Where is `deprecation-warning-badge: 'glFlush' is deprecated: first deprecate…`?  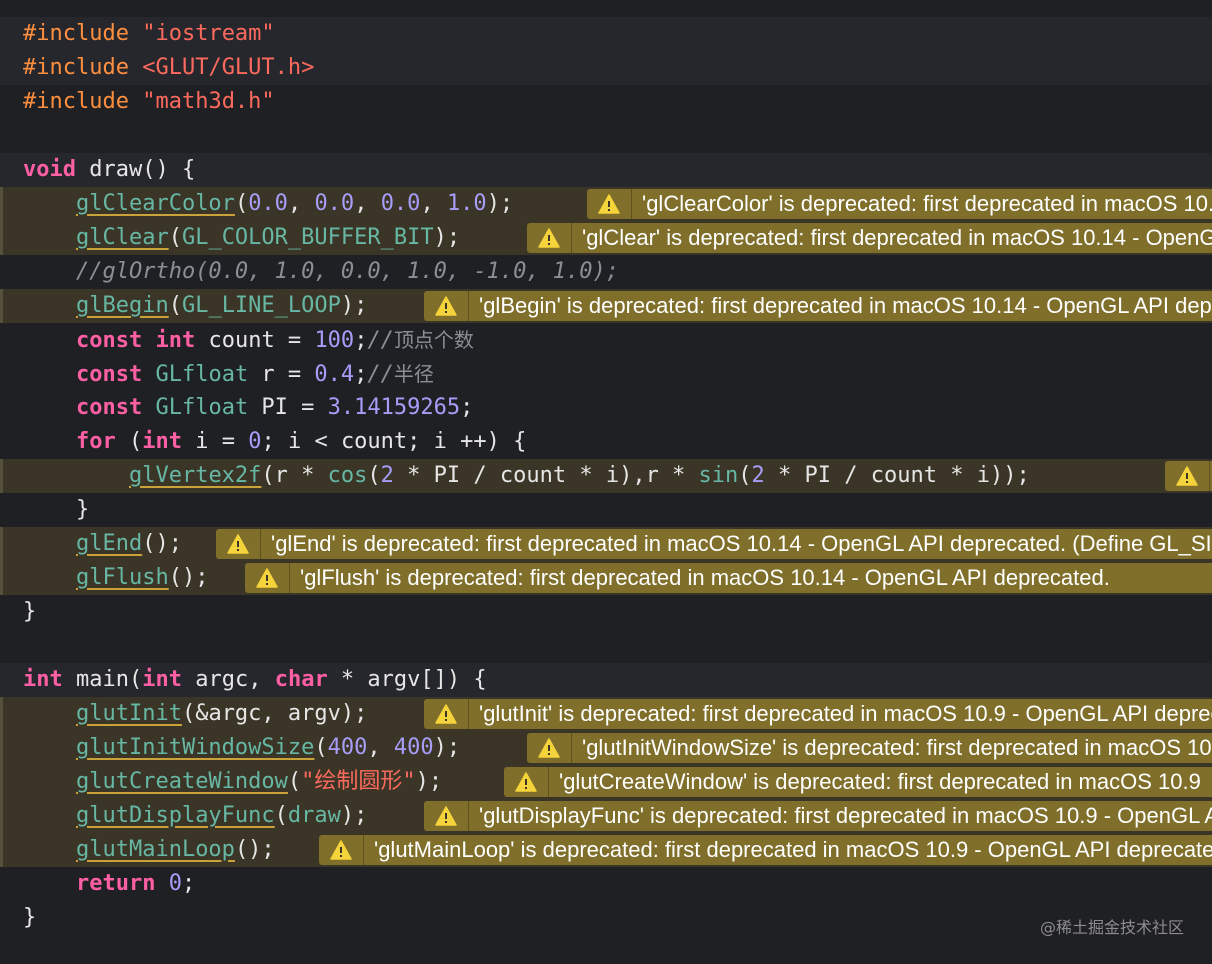
deprecation-warning-badge: 'glFlush' is deprecated: first deprecate… is located at coordinates (728, 578).